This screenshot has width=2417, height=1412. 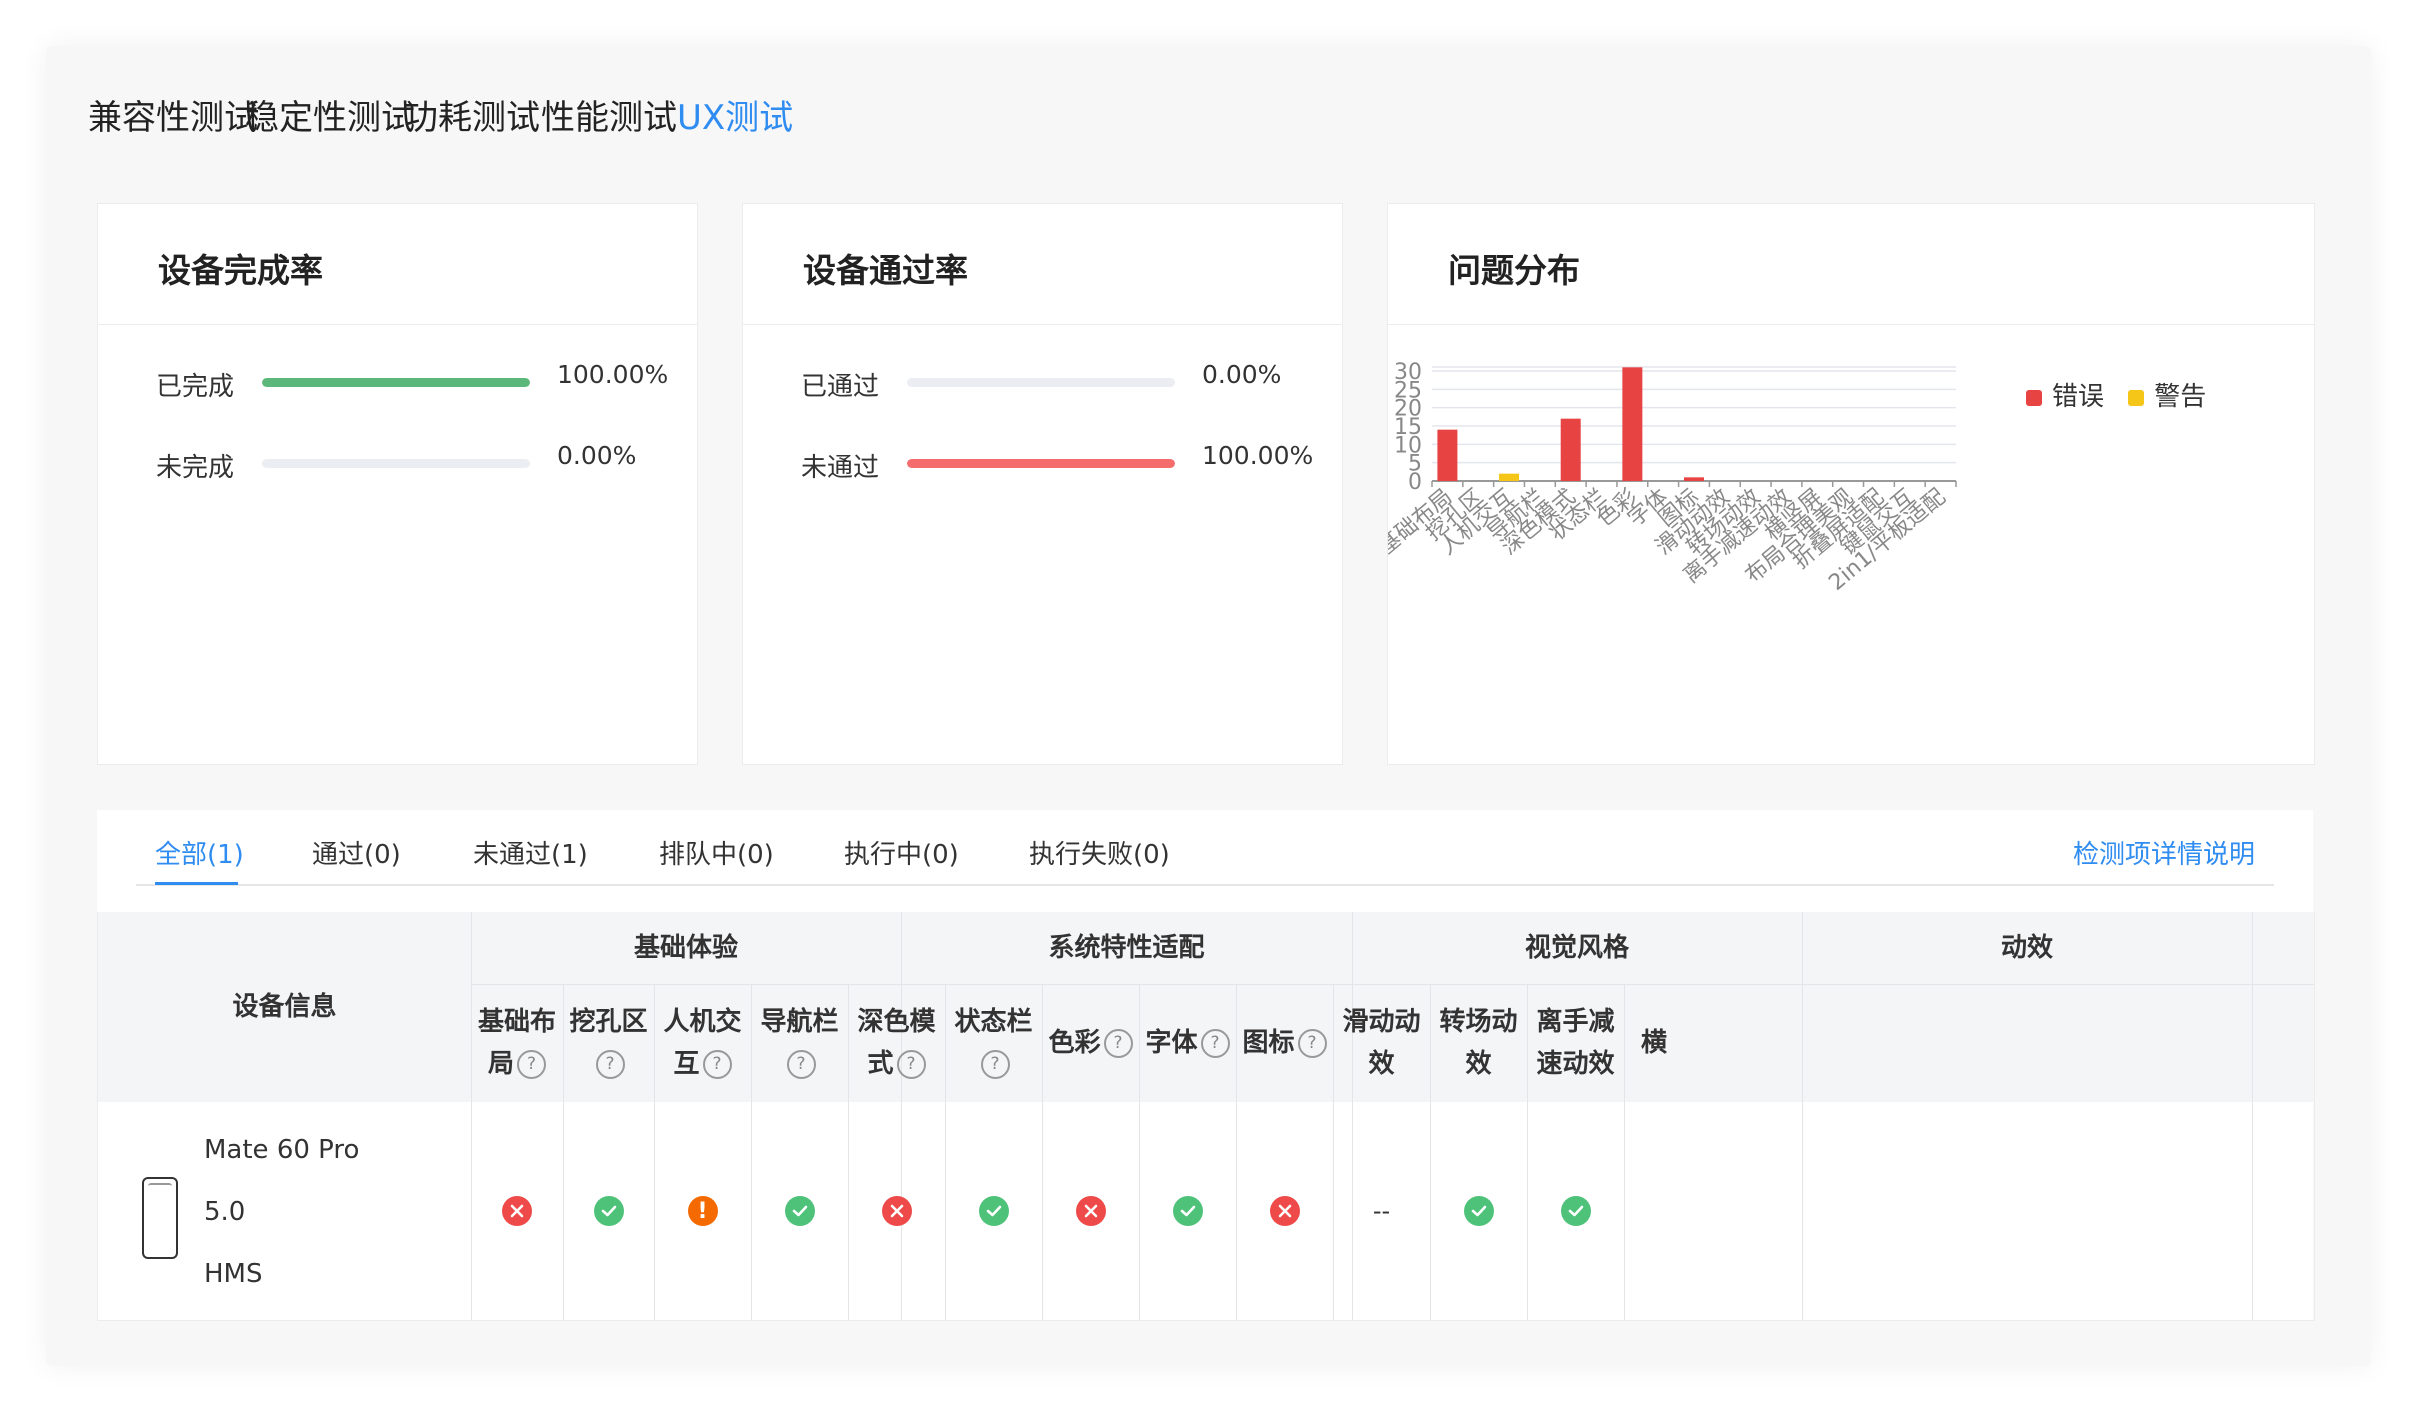 I want to click on warning-icon: !, so click(x=702, y=1211).